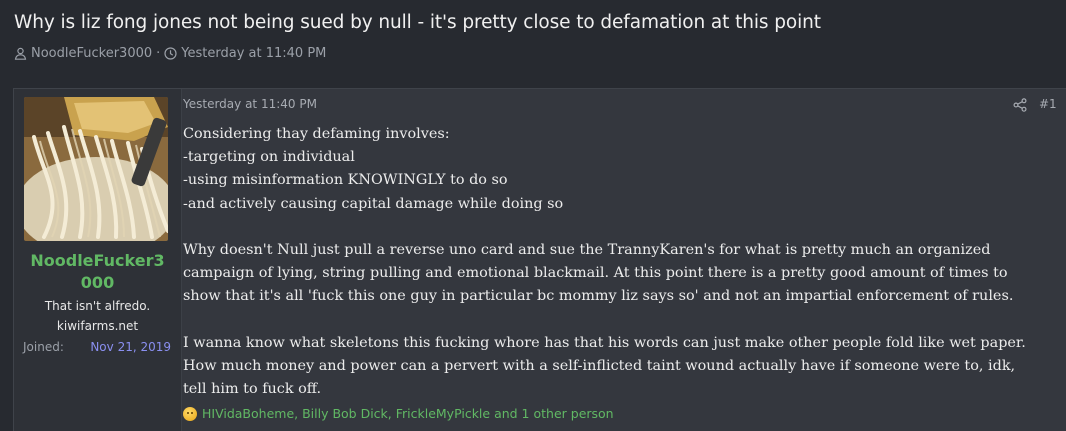 The image size is (1066, 431). What do you see at coordinates (97, 282) in the screenshot?
I see `username-line-2: 000` at bounding box center [97, 282].